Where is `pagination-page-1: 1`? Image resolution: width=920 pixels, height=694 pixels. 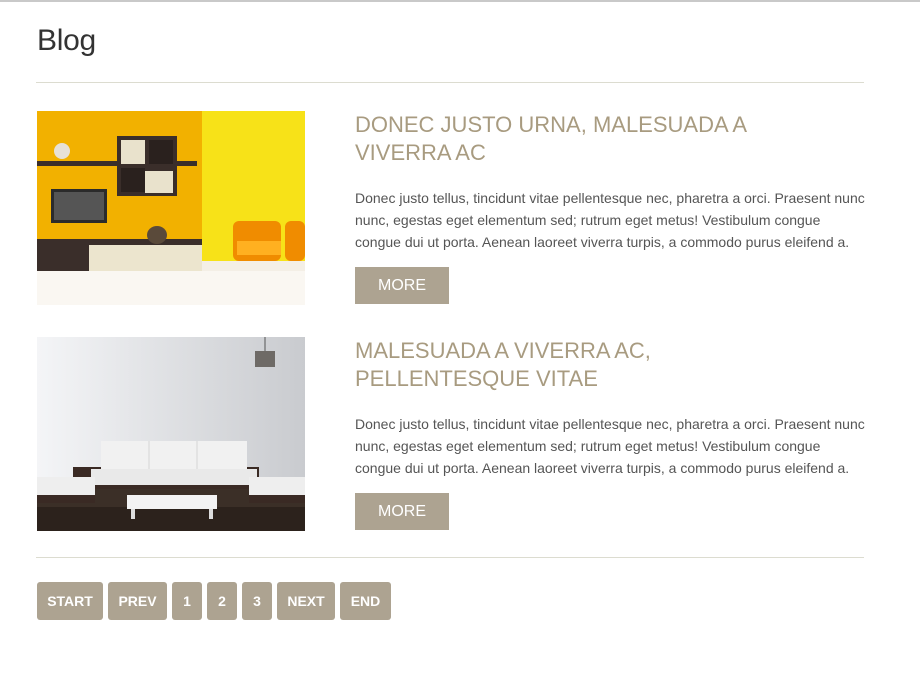
pagination-page-1: 1 is located at coordinates (187, 601).